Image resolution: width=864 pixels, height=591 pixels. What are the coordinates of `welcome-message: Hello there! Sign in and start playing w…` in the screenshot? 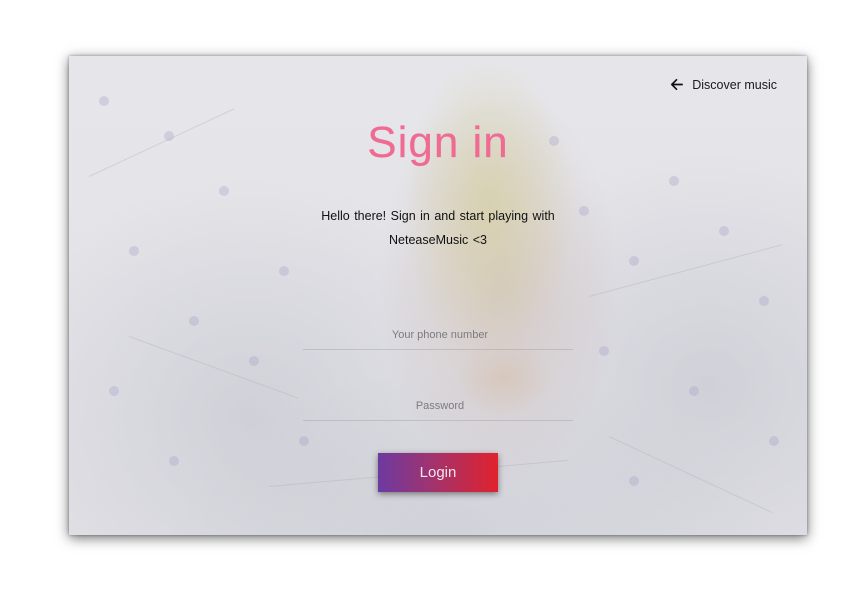 It's located at (438, 228).